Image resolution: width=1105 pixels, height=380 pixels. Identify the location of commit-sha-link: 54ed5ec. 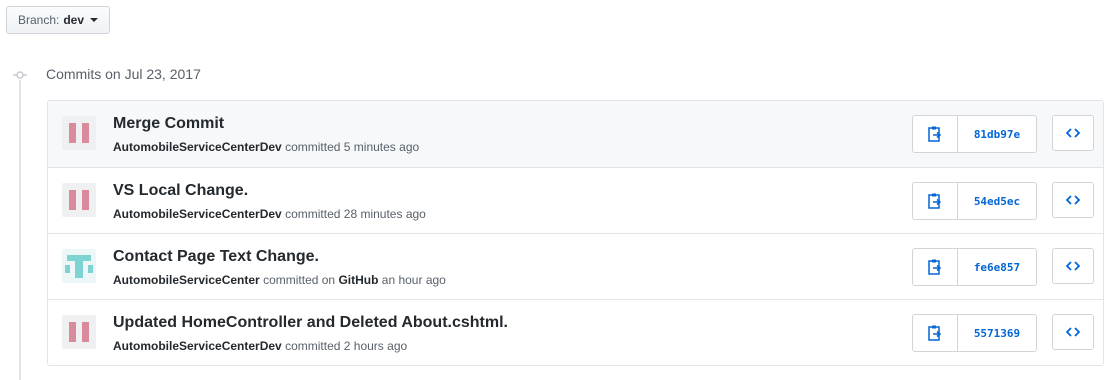
(997, 201).